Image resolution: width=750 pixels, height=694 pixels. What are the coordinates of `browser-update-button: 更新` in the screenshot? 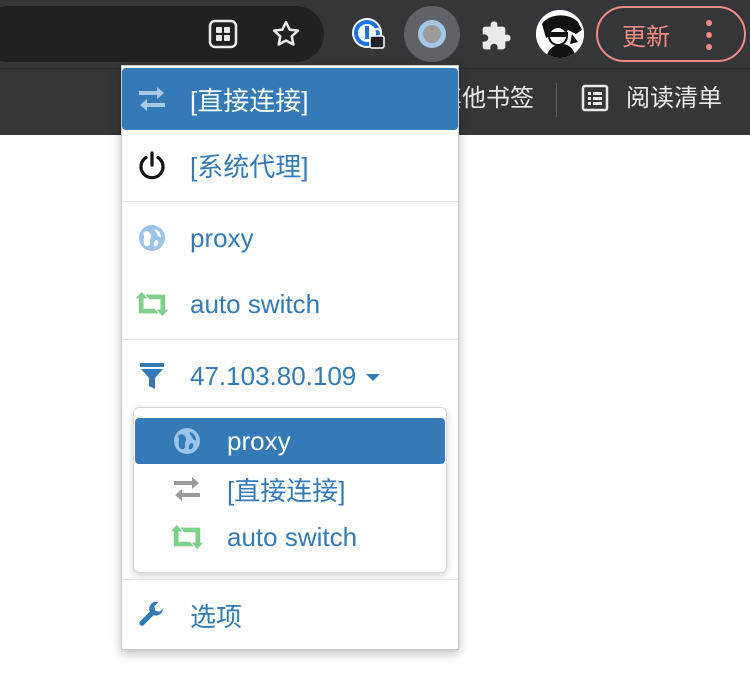 It's located at (671, 34).